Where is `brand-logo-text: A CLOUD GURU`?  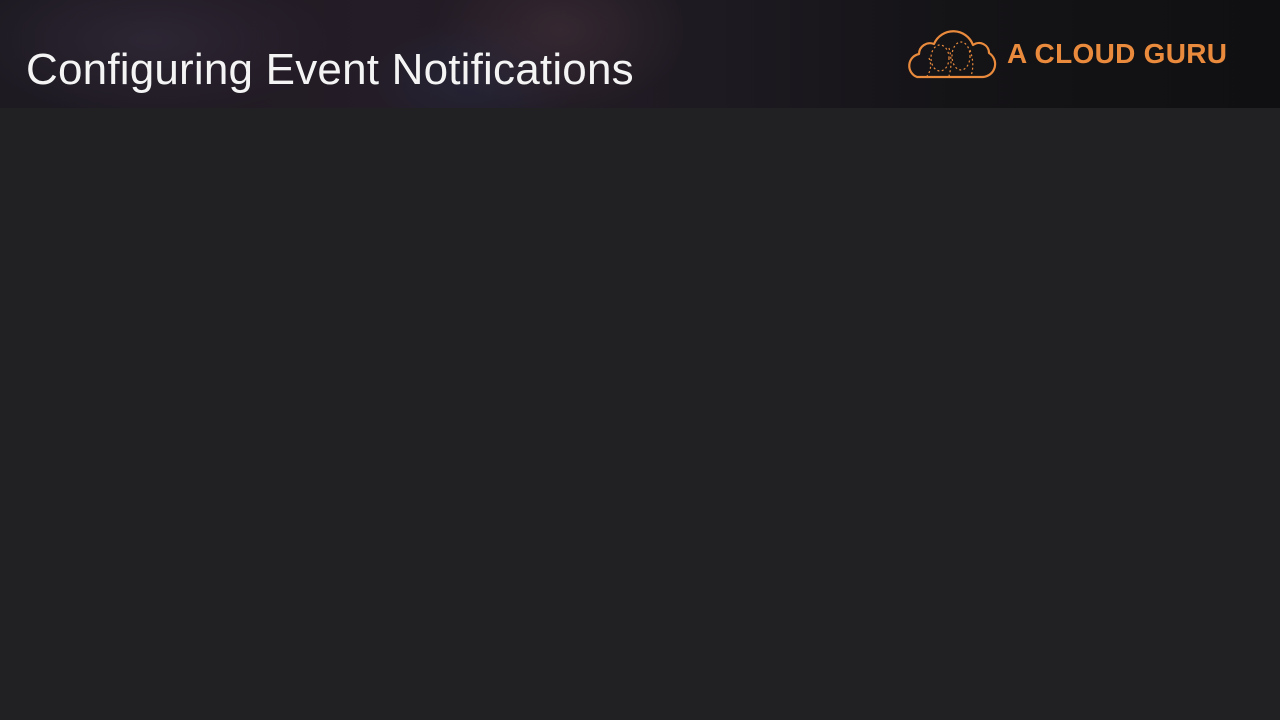
brand-logo-text: A CLOUD GURU is located at coordinates (1117, 53).